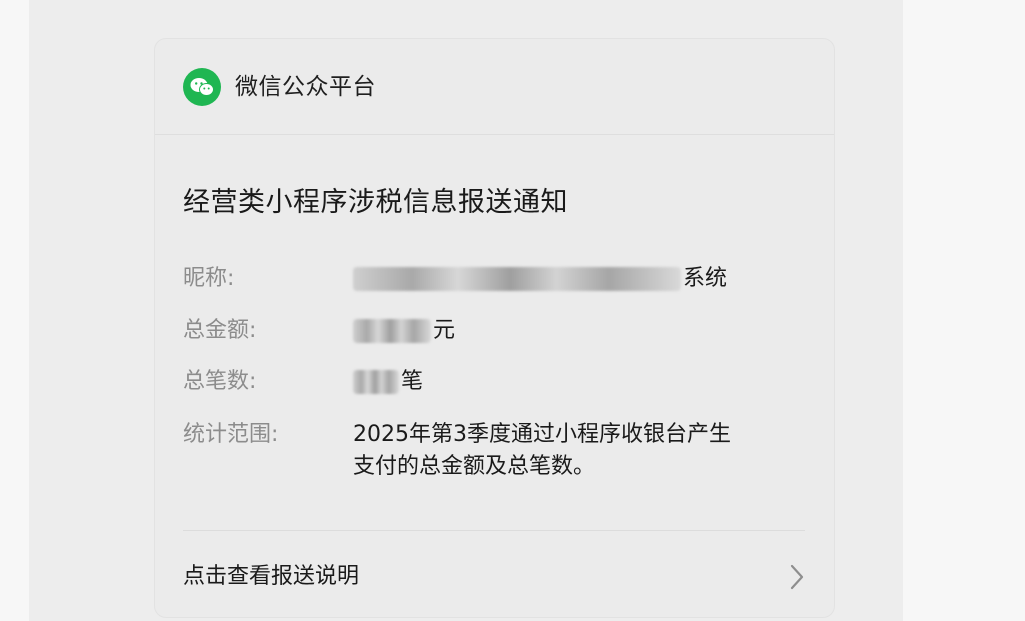 Image resolution: width=1025 pixels, height=621 pixels. What do you see at coordinates (392, 331) in the screenshot?
I see `redacted-amount` at bounding box center [392, 331].